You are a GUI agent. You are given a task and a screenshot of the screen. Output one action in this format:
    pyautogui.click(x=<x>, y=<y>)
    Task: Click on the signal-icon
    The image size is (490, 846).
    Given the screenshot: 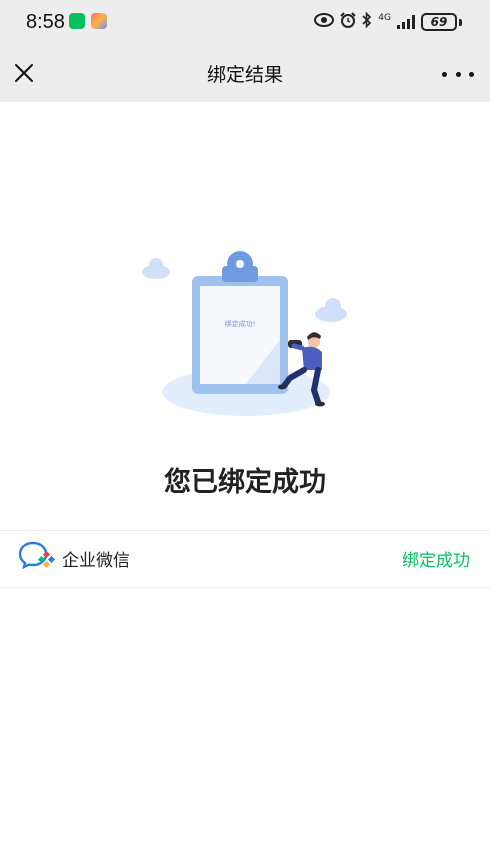 What is the action you would take?
    pyautogui.click(x=406, y=22)
    